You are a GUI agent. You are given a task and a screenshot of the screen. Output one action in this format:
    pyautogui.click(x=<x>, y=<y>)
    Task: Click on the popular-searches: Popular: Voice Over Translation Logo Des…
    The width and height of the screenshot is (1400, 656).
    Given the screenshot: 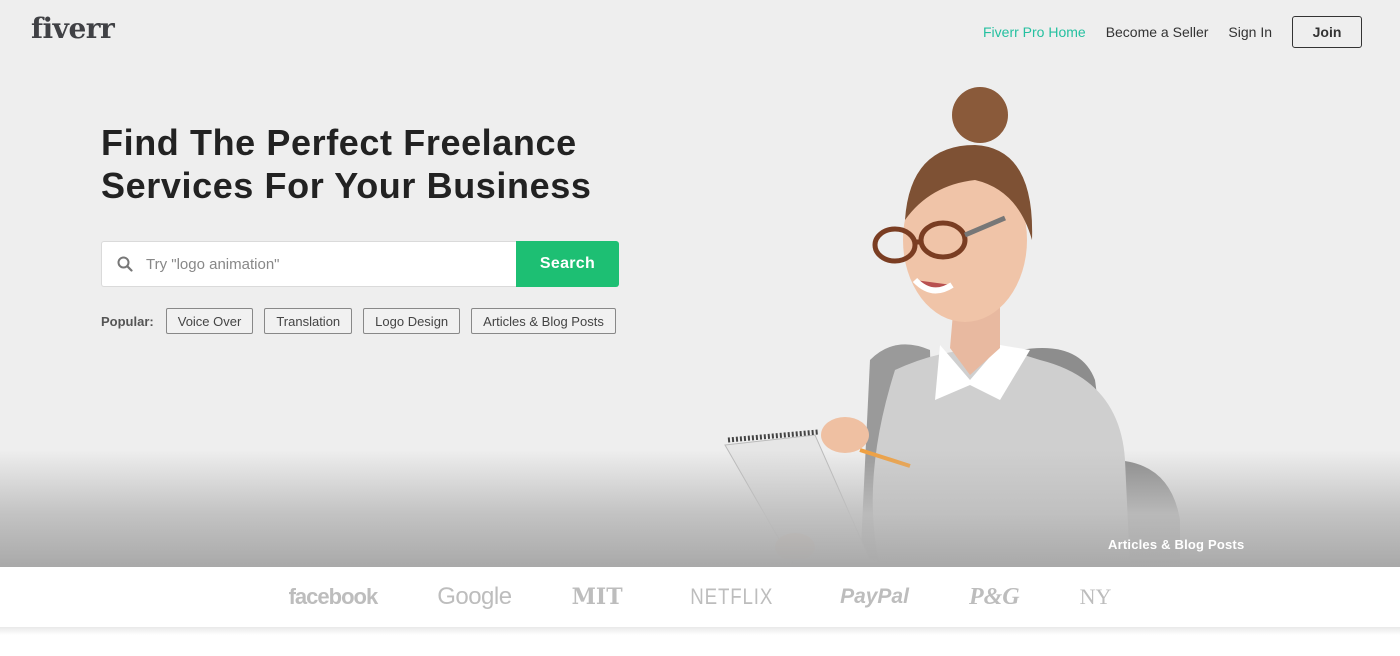 What is the action you would take?
    pyautogui.click(x=364, y=321)
    